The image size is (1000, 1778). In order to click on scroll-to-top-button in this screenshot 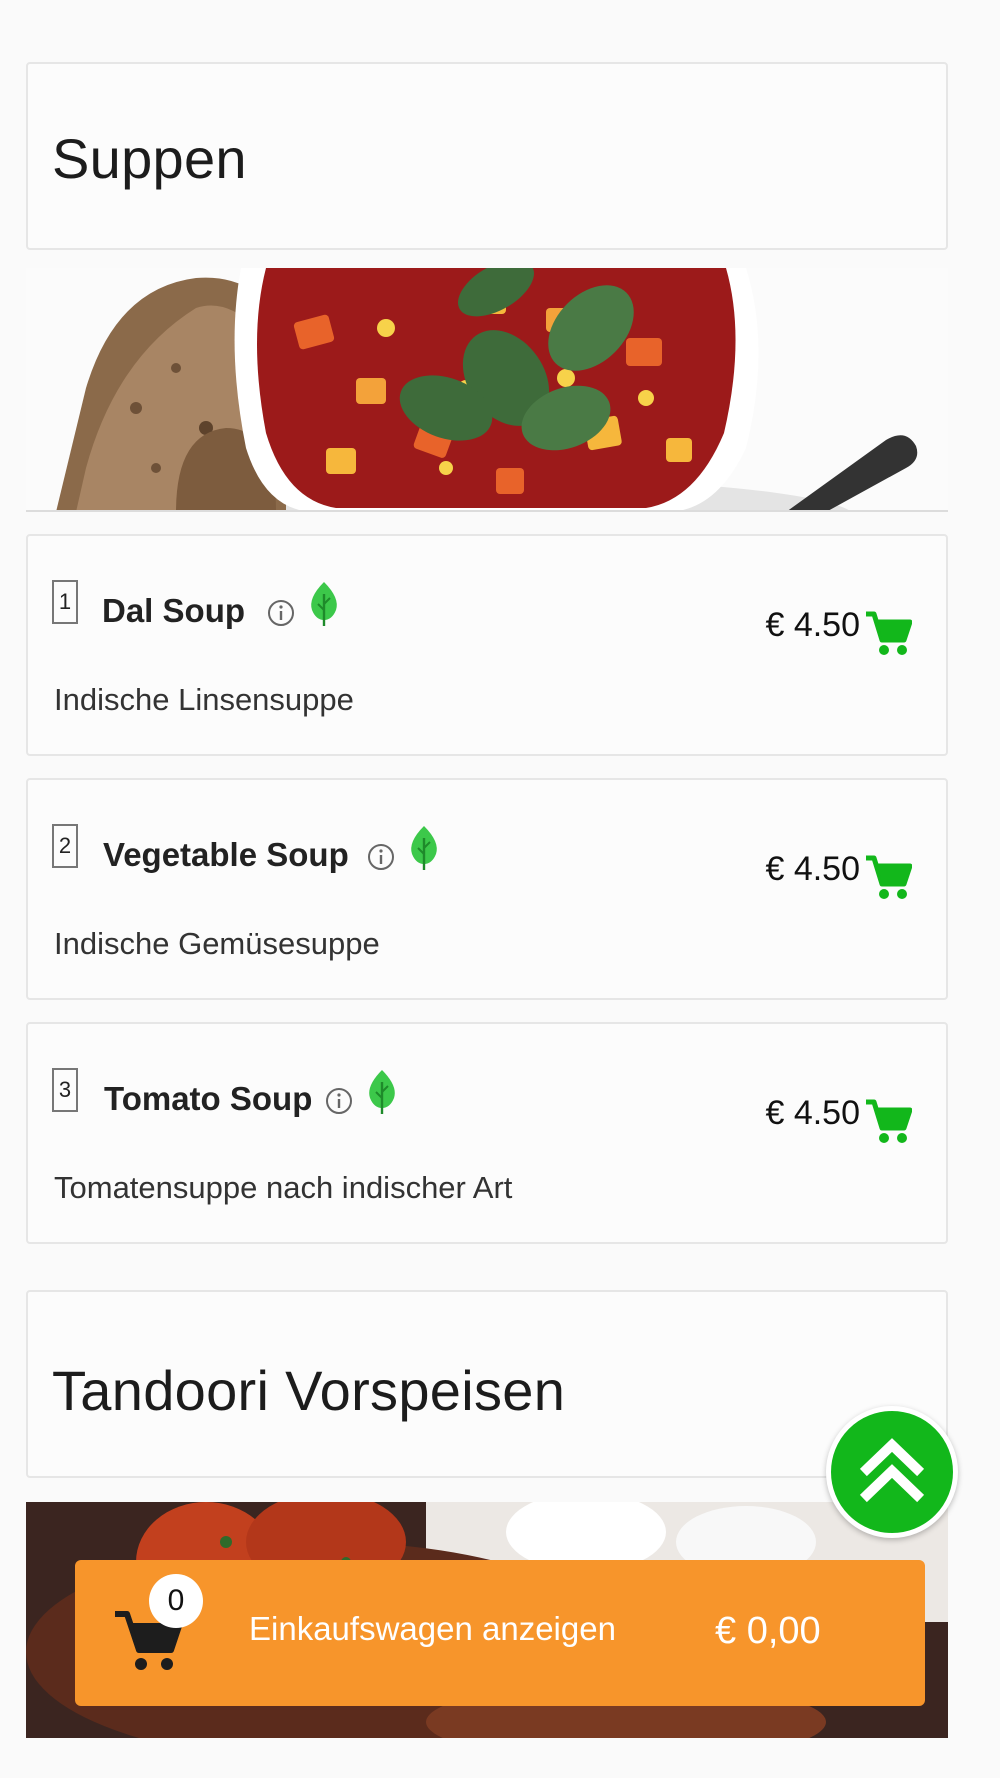, I will do `click(892, 1472)`.